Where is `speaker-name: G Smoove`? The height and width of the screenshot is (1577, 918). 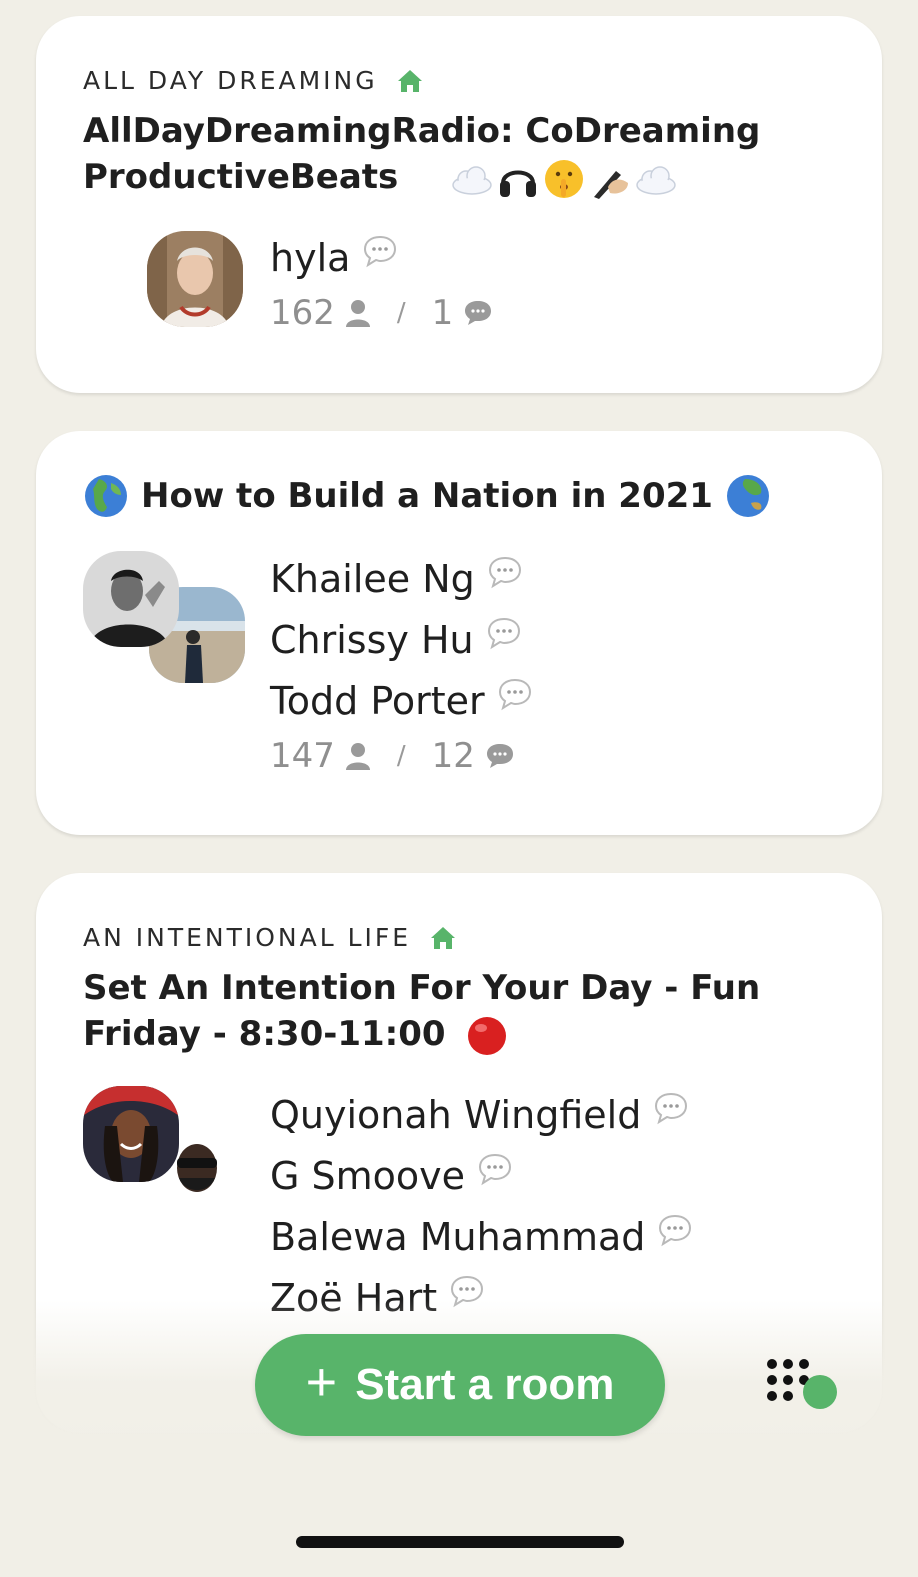
speaker-name: G Smoove is located at coordinates (481, 1176).